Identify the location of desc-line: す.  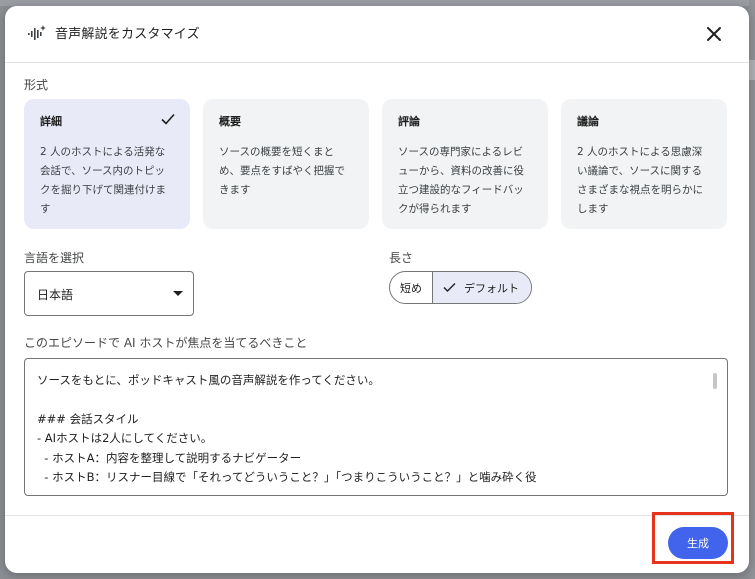
(45, 209).